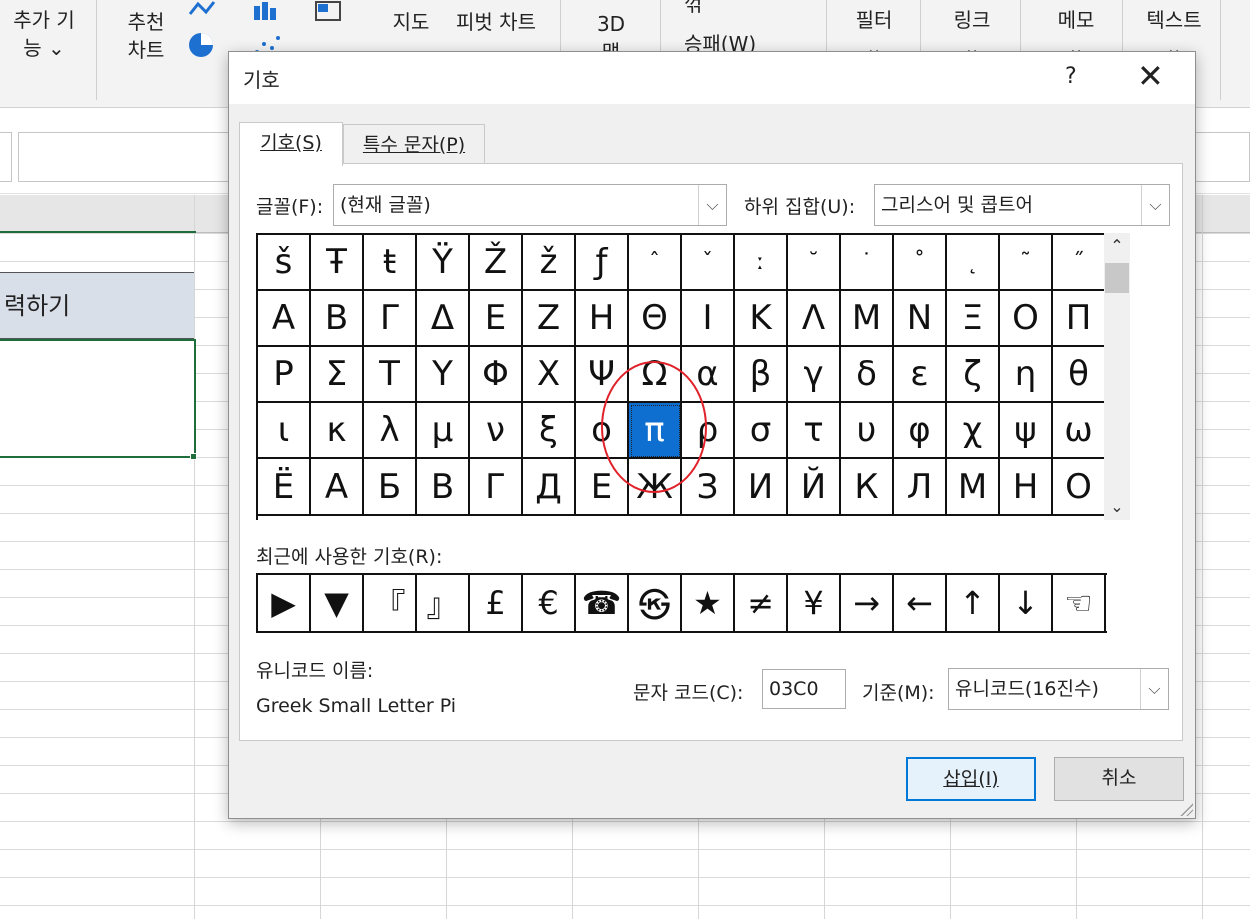  I want to click on symbol-cell: š, so click(284, 263).